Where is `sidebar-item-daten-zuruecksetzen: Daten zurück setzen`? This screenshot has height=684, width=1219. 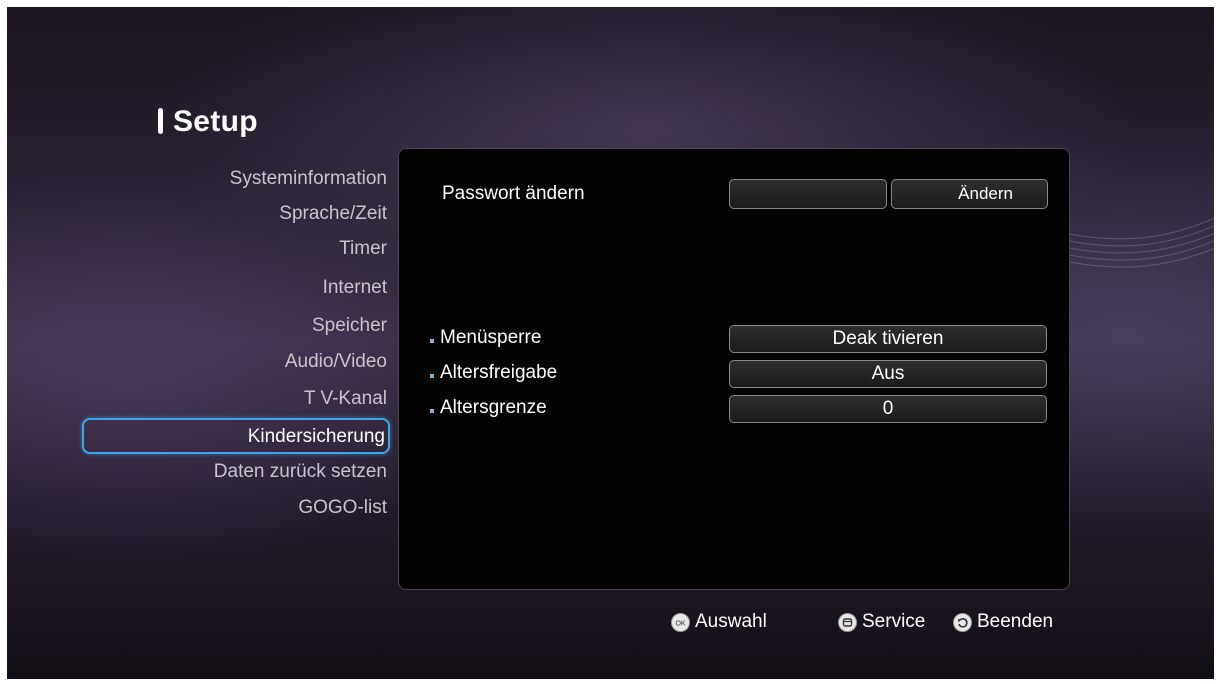 sidebar-item-daten-zuruecksetzen: Daten zurück setzen is located at coordinates (235, 472).